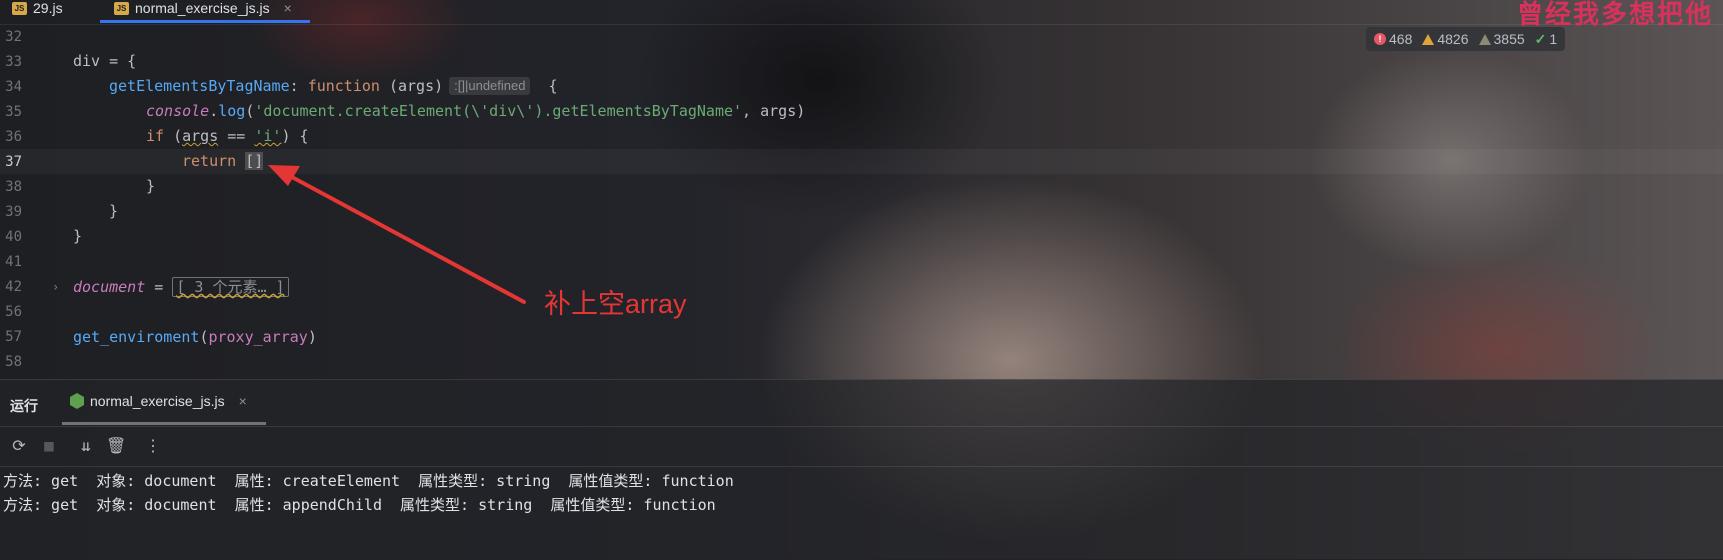  What do you see at coordinates (397, 234) in the screenshot?
I see `annotation-arrow` at bounding box center [397, 234].